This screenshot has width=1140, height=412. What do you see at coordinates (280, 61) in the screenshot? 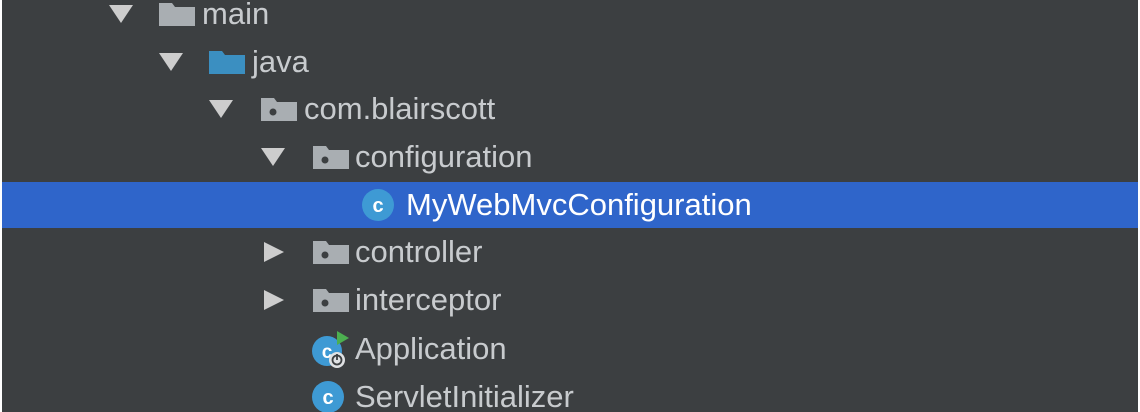
I see `tree-item-label: java` at bounding box center [280, 61].